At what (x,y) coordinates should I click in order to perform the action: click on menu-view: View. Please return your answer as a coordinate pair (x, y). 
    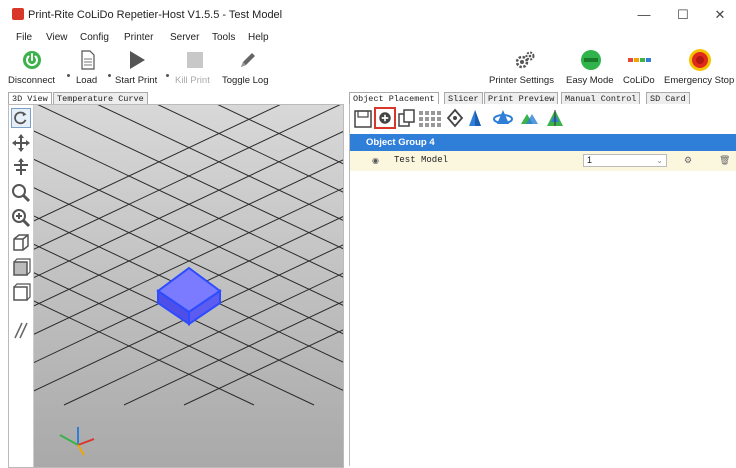
    Looking at the image, I should click on (57, 37).